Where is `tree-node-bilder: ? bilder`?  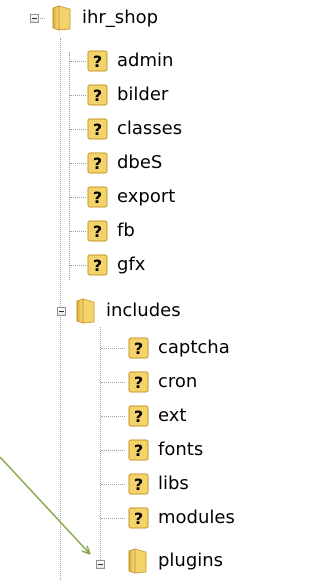 tree-node-bilder: ? bilder is located at coordinates (127, 95).